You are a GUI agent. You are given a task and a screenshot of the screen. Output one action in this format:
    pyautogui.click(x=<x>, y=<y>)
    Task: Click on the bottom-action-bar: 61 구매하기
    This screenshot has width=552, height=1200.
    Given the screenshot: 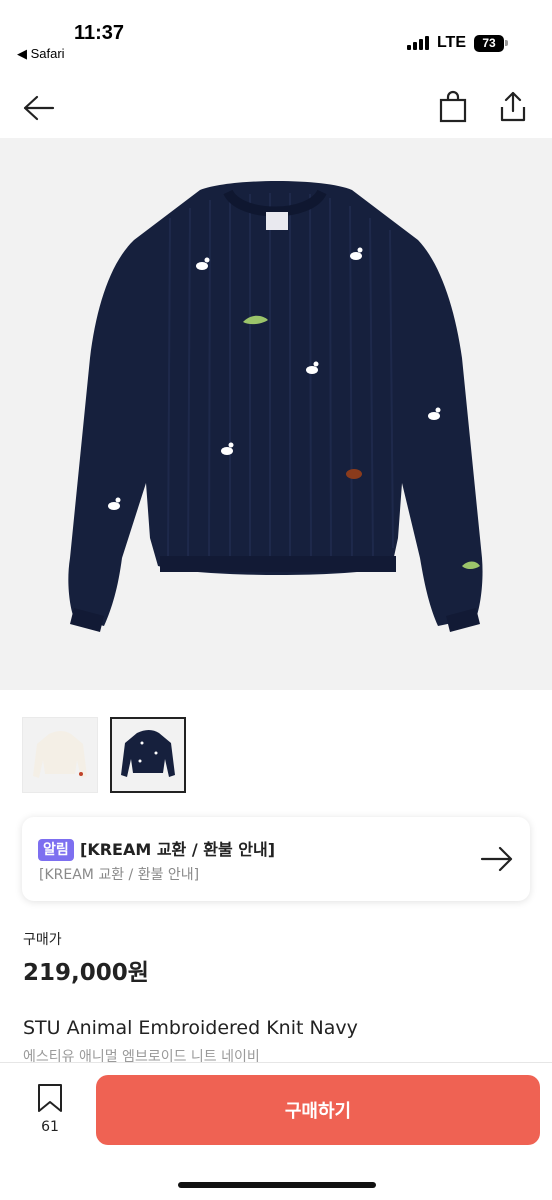 What is the action you would take?
    pyautogui.click(x=276, y=1131)
    